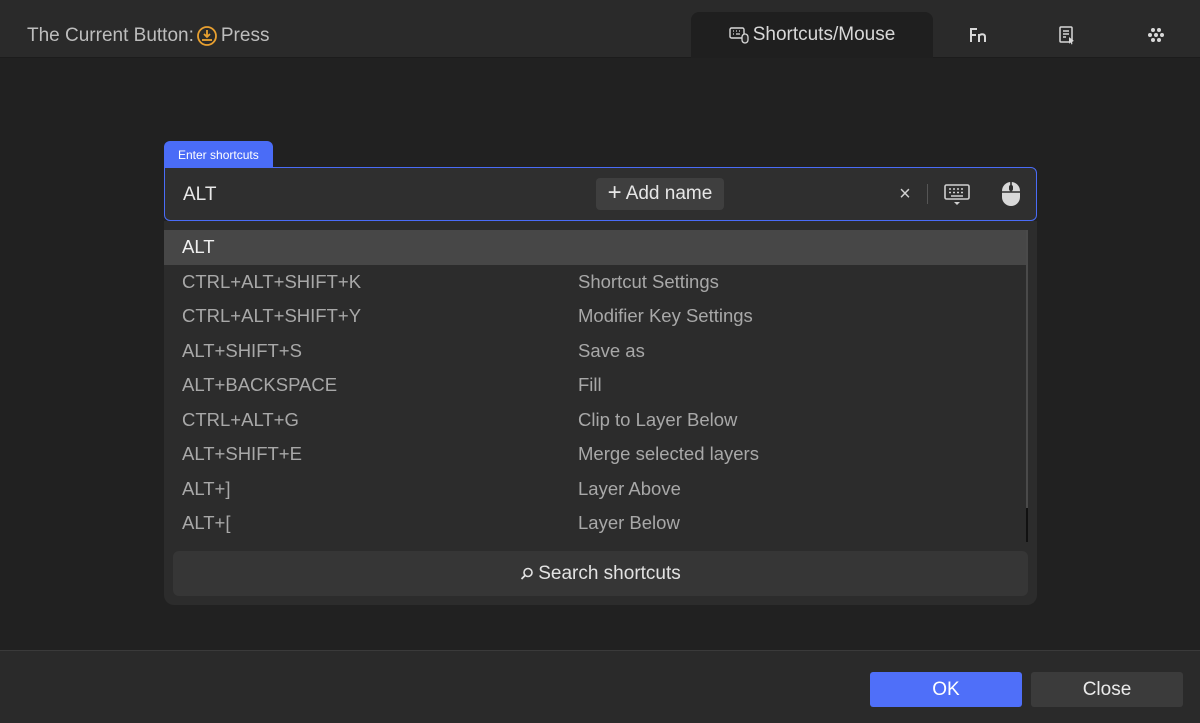  I want to click on suggestion-keys: ALT+[, so click(206, 523).